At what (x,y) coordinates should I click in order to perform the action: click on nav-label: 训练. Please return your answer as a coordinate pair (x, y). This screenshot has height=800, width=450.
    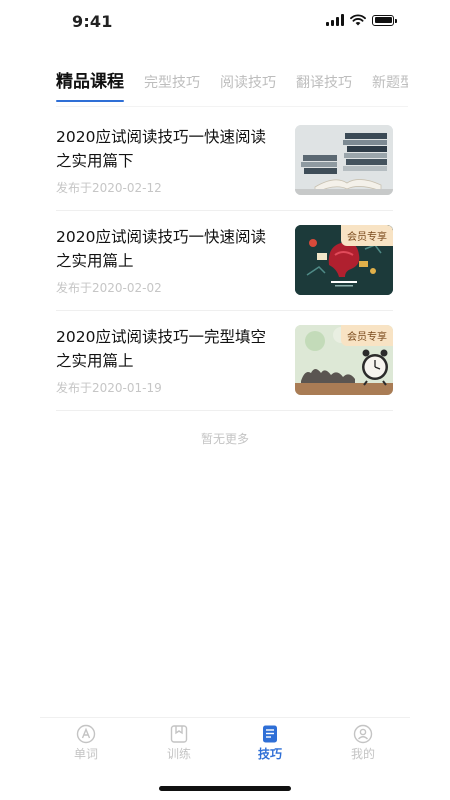
    Looking at the image, I should click on (178, 754).